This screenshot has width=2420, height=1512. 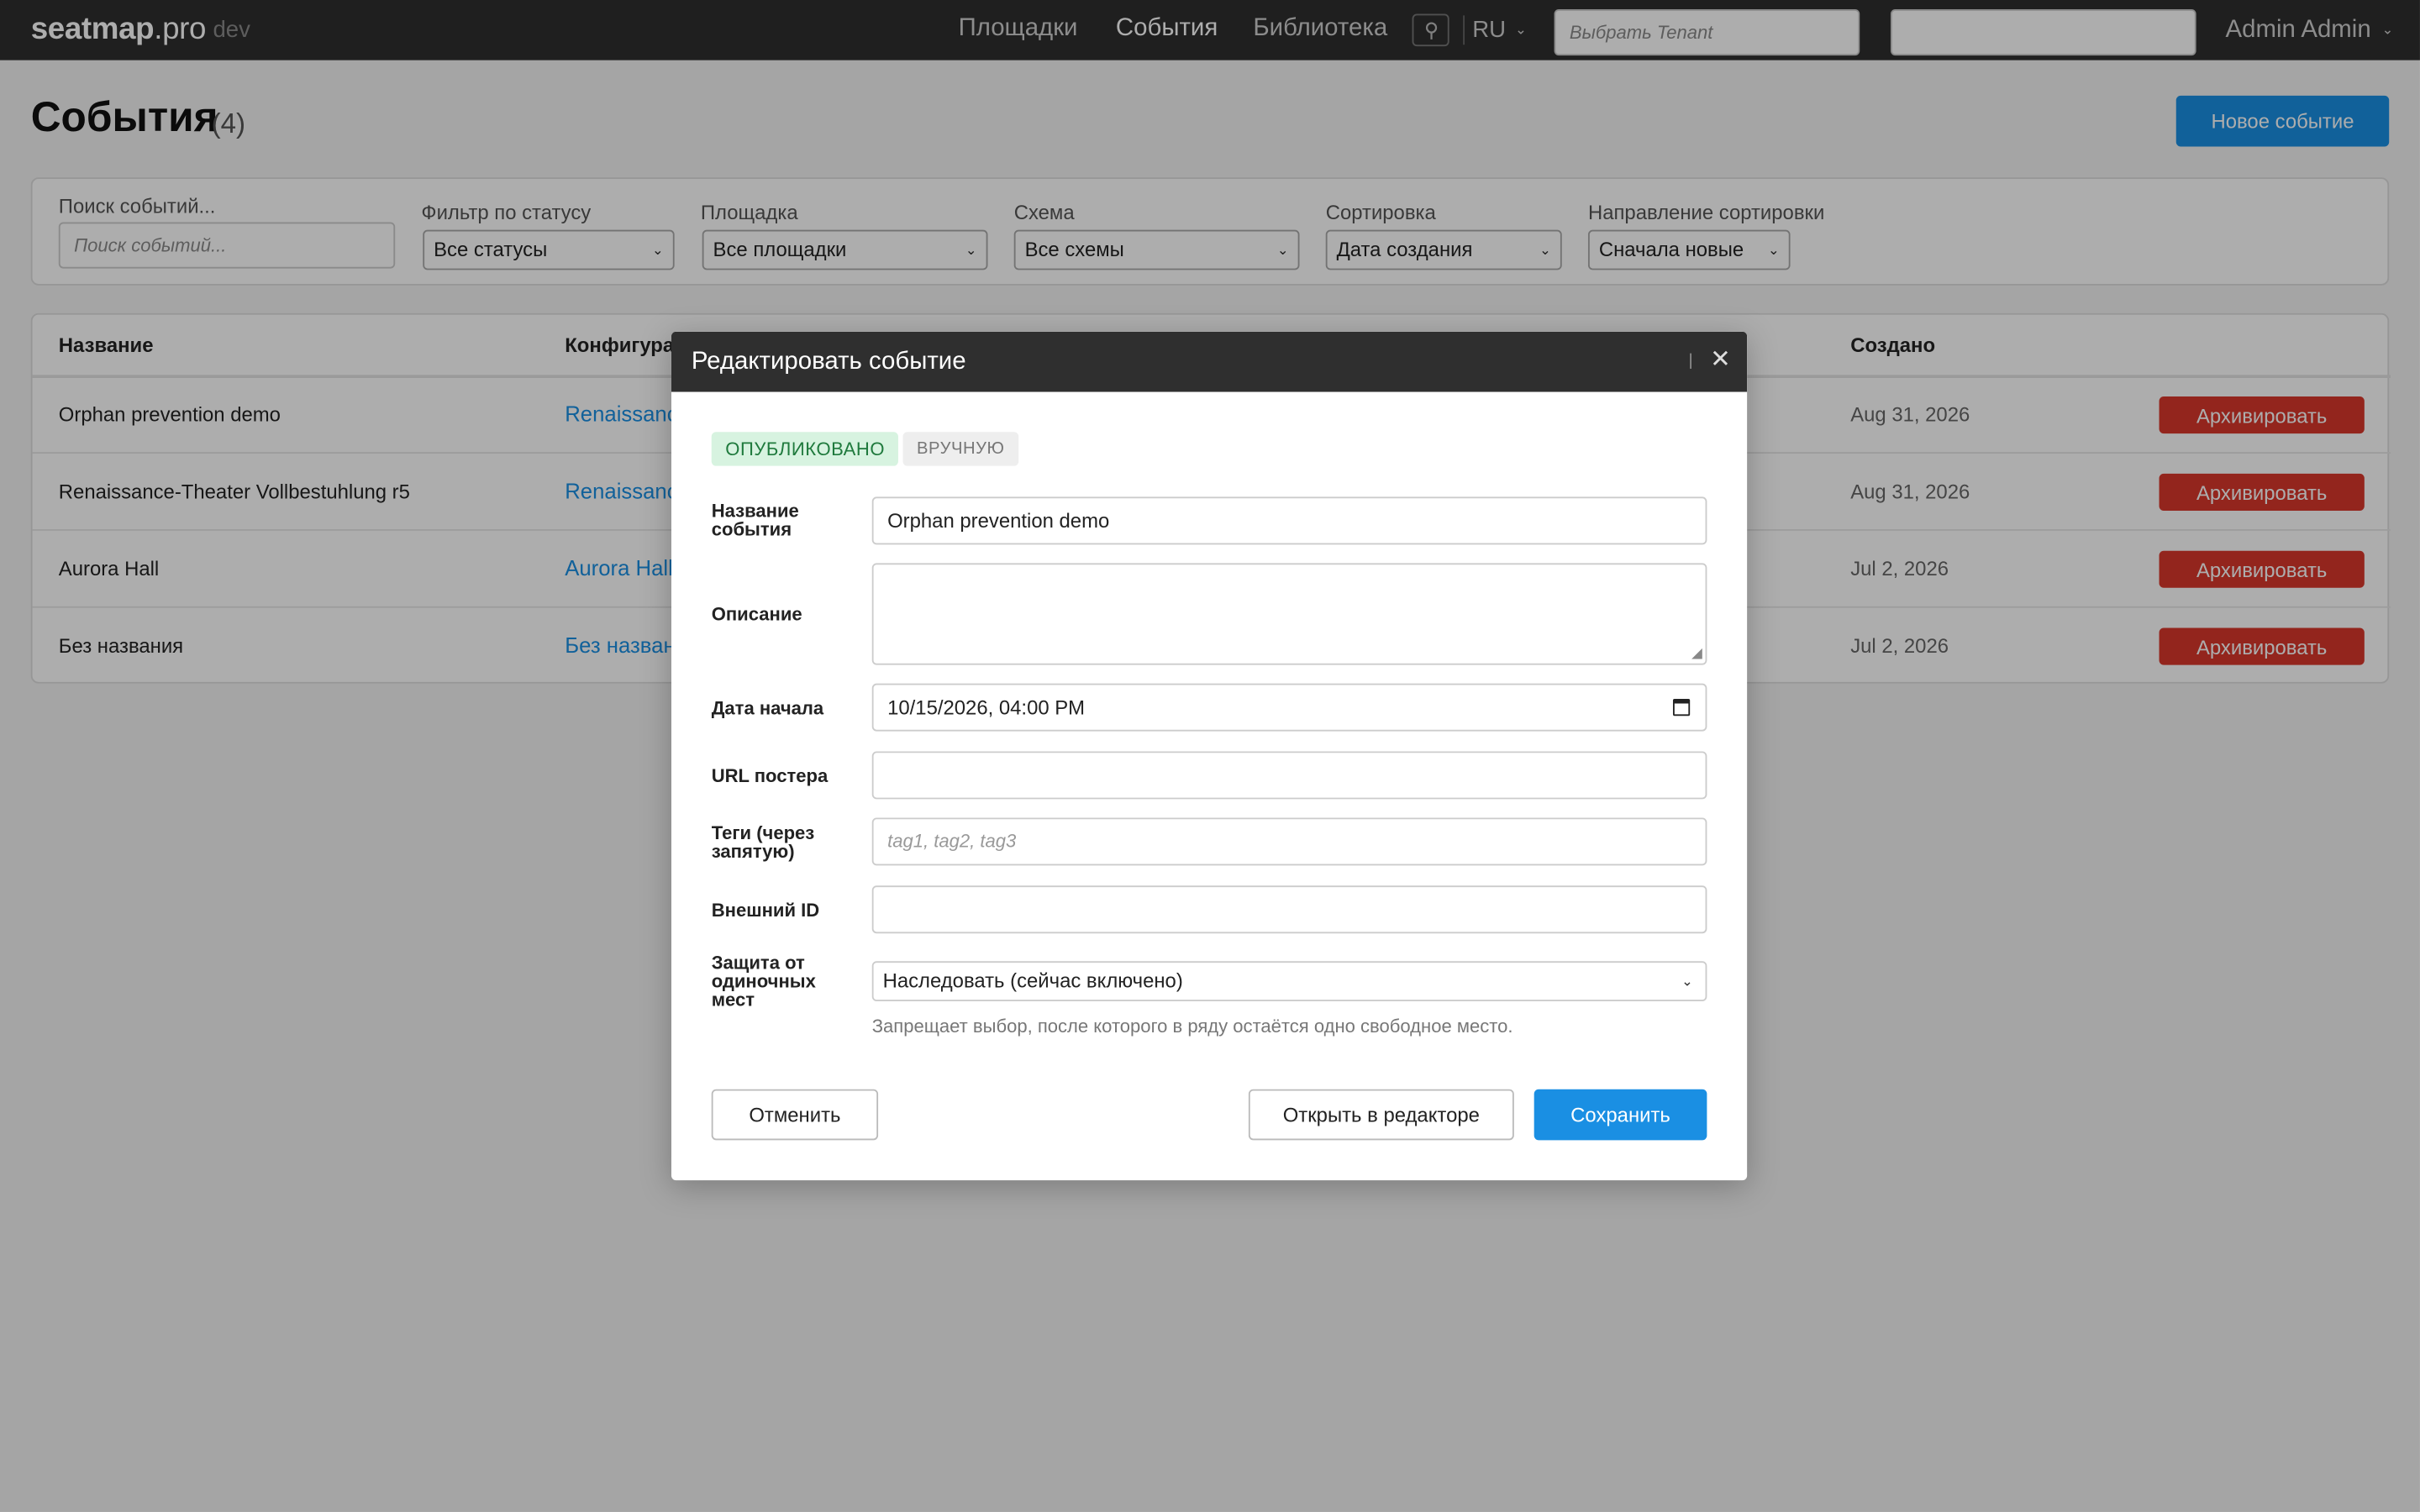 What do you see at coordinates (1720, 360) in the screenshot?
I see `close-icon: ✕` at bounding box center [1720, 360].